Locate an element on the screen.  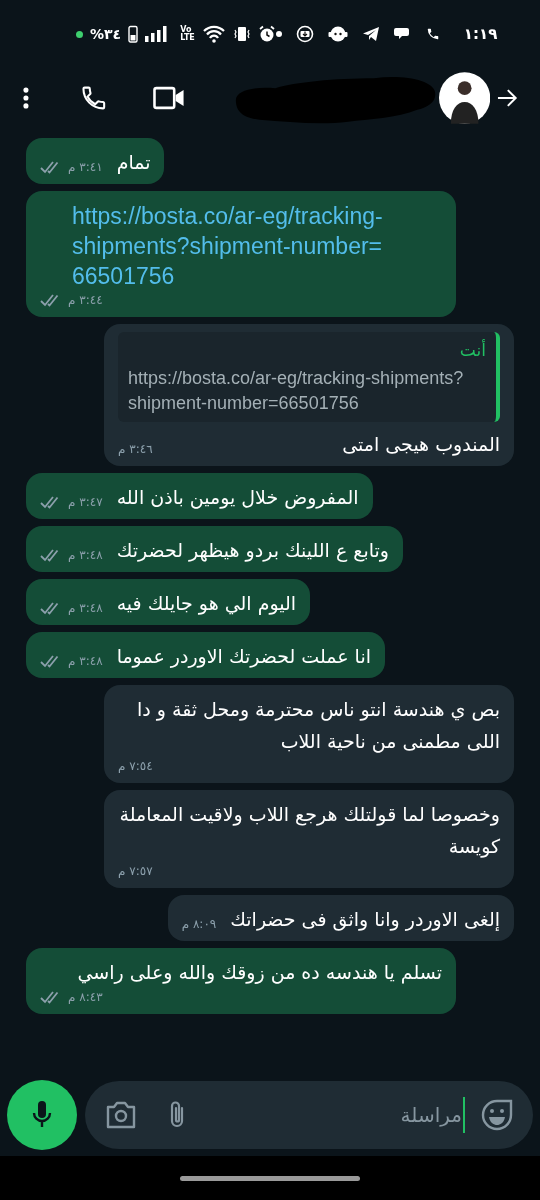
battery-percent: %٣٤ is located at coordinates (106, 34).